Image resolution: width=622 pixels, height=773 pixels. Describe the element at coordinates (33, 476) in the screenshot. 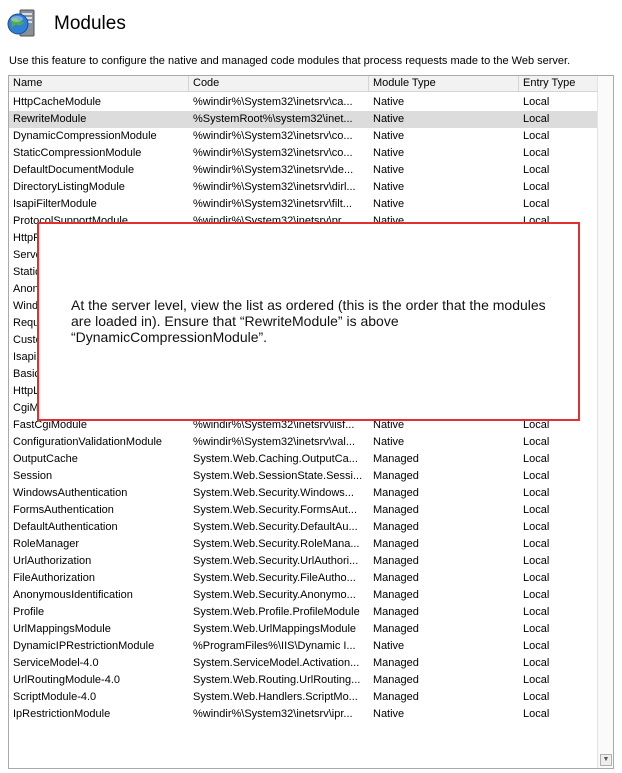

I see `cell-name: Session` at that location.